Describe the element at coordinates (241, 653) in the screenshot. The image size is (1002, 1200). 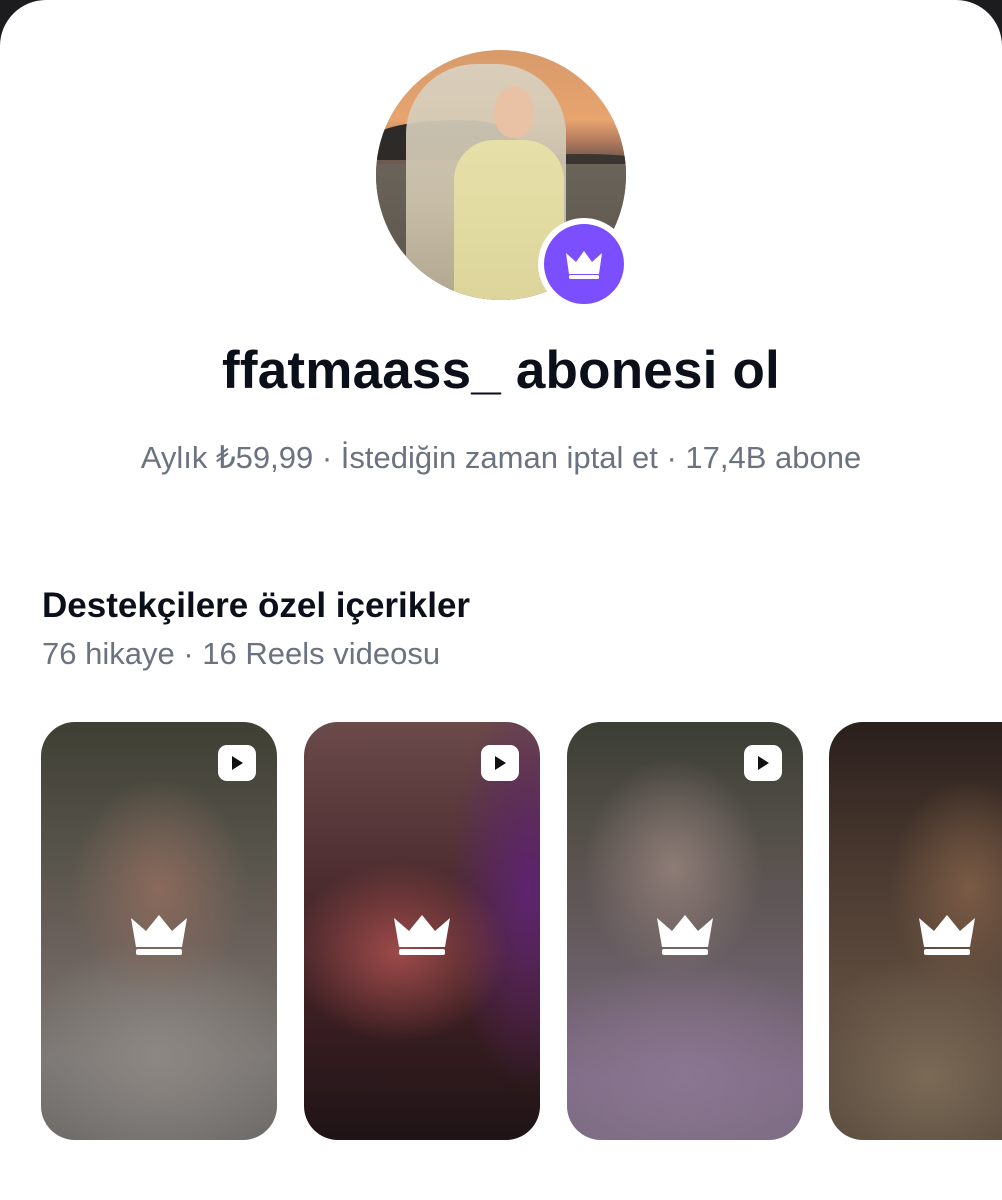
I see `section-subtitle: 76 hikaye · 16 Reels videosu` at that location.